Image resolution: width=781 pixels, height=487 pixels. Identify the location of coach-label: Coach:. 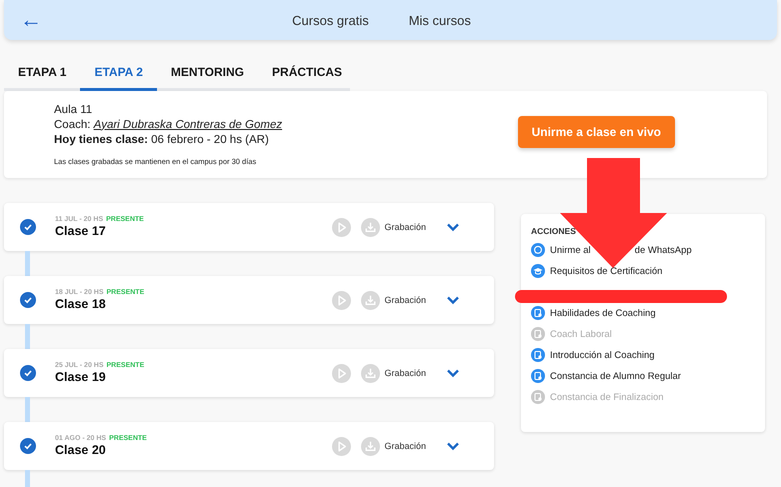
(72, 124).